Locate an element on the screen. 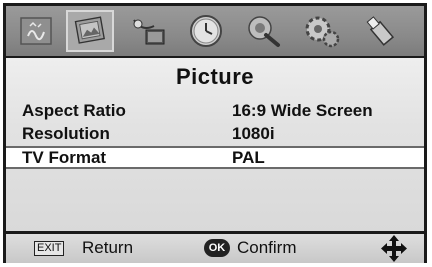 Image resolution: width=432 pixels, height=267 pixels. setting-label: TV Format is located at coordinates (64, 157).